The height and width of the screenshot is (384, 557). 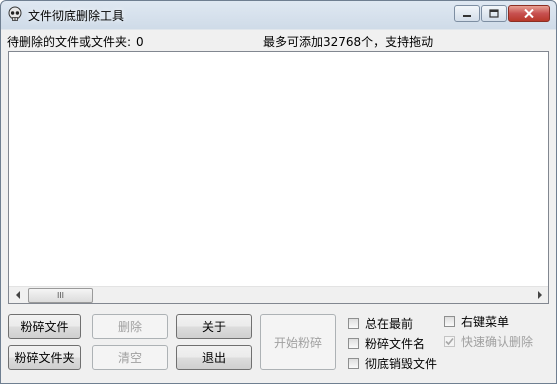 I want to click on checkmark-icon, so click(x=449, y=341).